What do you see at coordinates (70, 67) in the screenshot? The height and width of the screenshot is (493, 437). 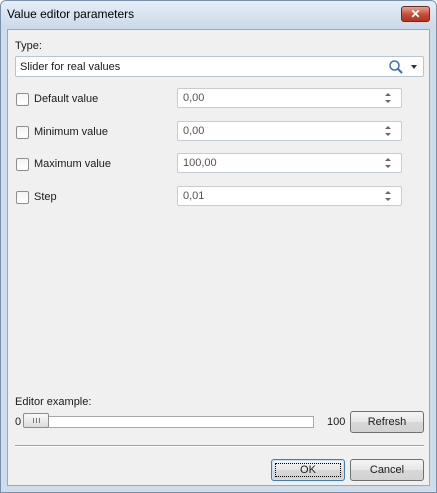 I see `type-combobox-value: Slider for real values` at bounding box center [70, 67].